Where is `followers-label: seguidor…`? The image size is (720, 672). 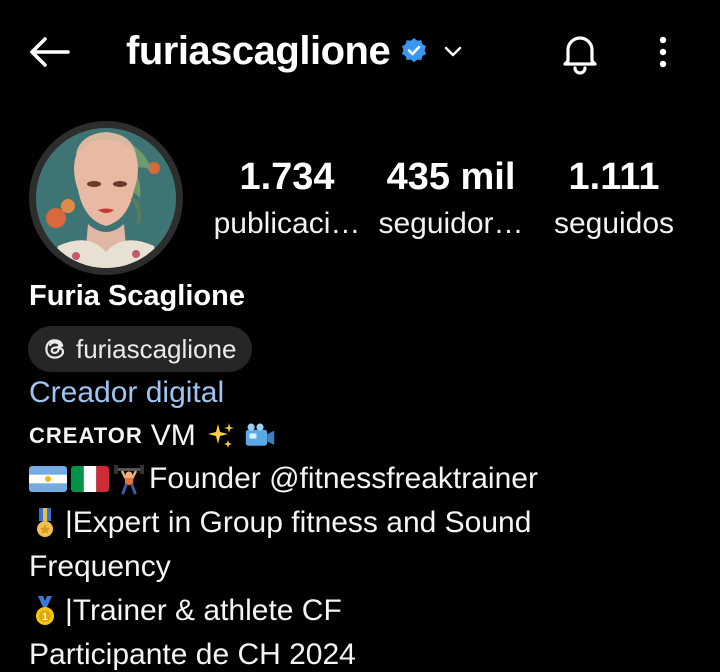
followers-label: seguidor… is located at coordinates (451, 223).